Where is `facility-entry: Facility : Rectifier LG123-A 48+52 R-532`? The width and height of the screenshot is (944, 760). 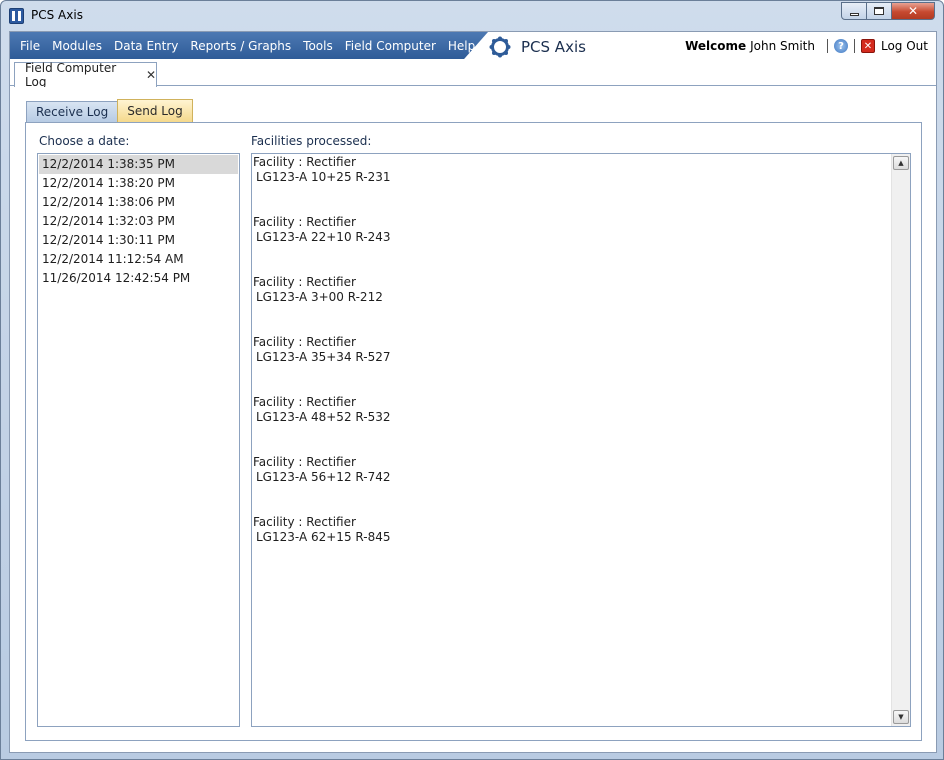
facility-entry: Facility : Rectifier LG123-A 48+52 R-532 is located at coordinates (572, 425).